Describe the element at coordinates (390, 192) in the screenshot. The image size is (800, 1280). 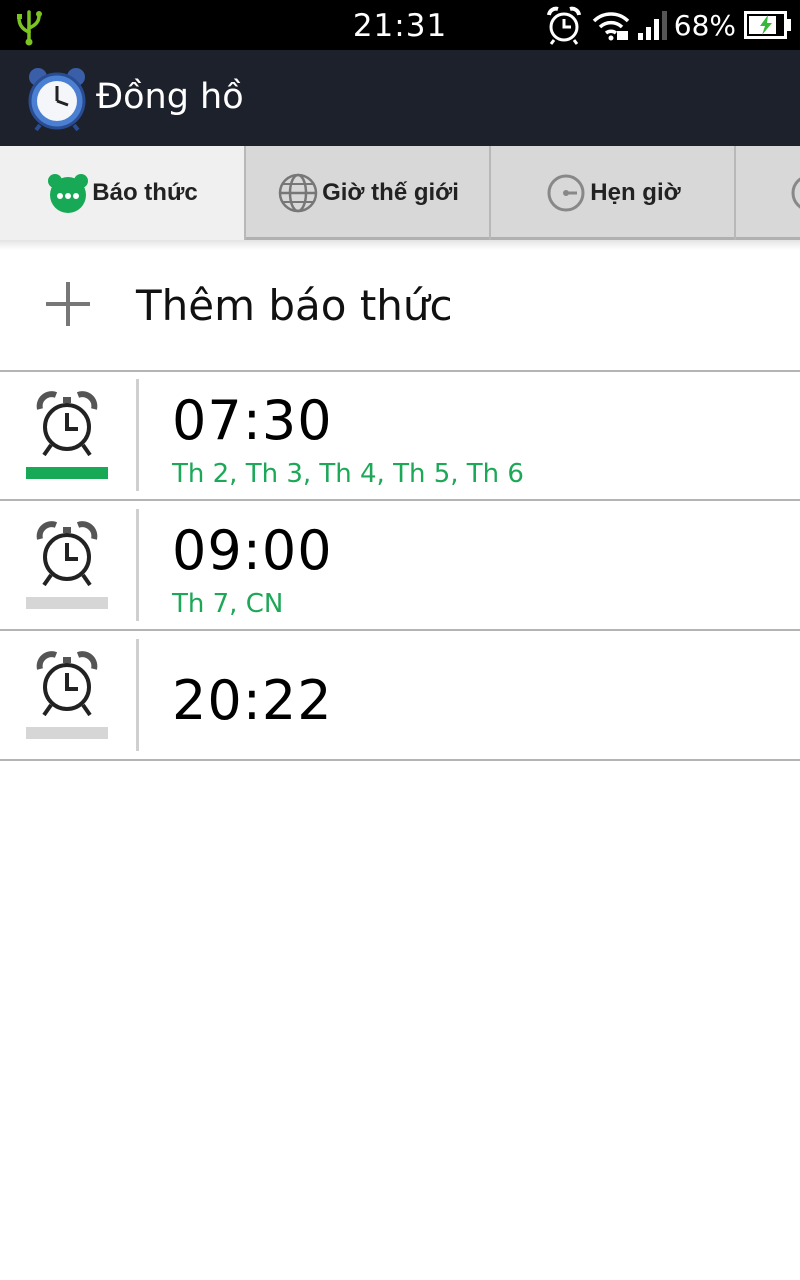
I see `tab-world-clock-label: Giờ thế giới` at that location.